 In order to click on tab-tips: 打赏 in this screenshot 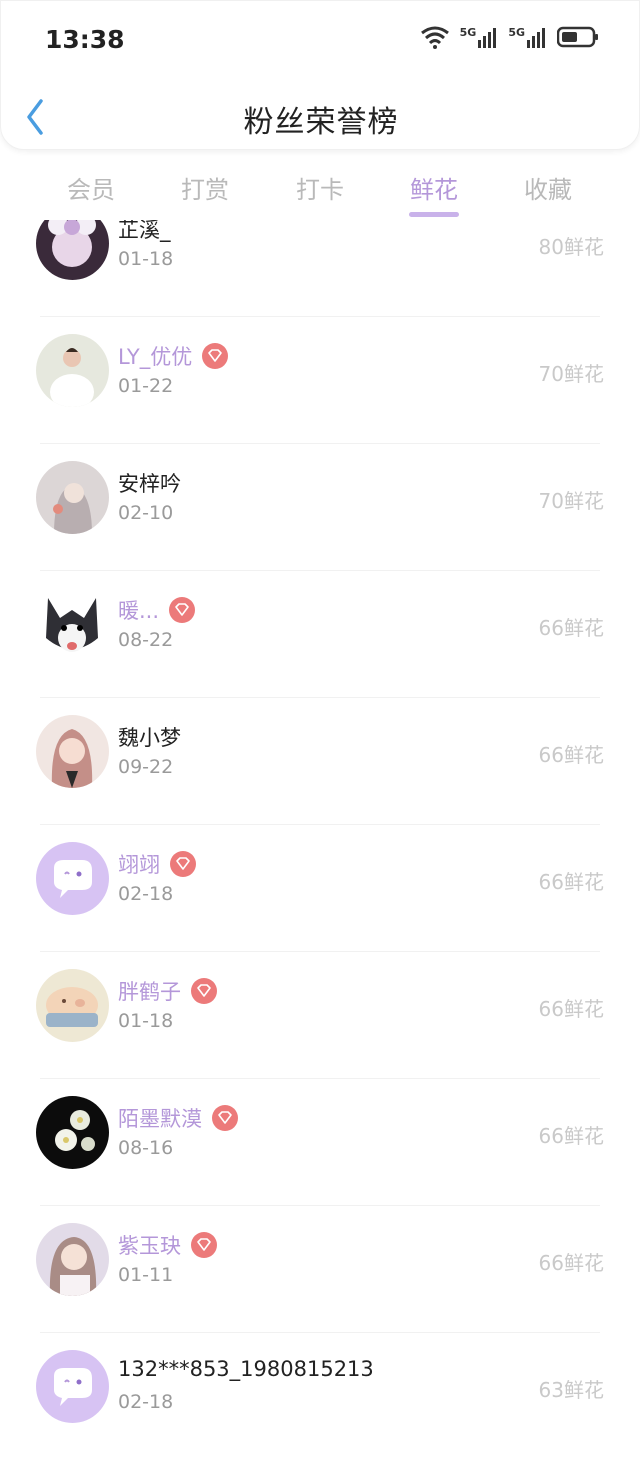, I will do `click(205, 187)`.